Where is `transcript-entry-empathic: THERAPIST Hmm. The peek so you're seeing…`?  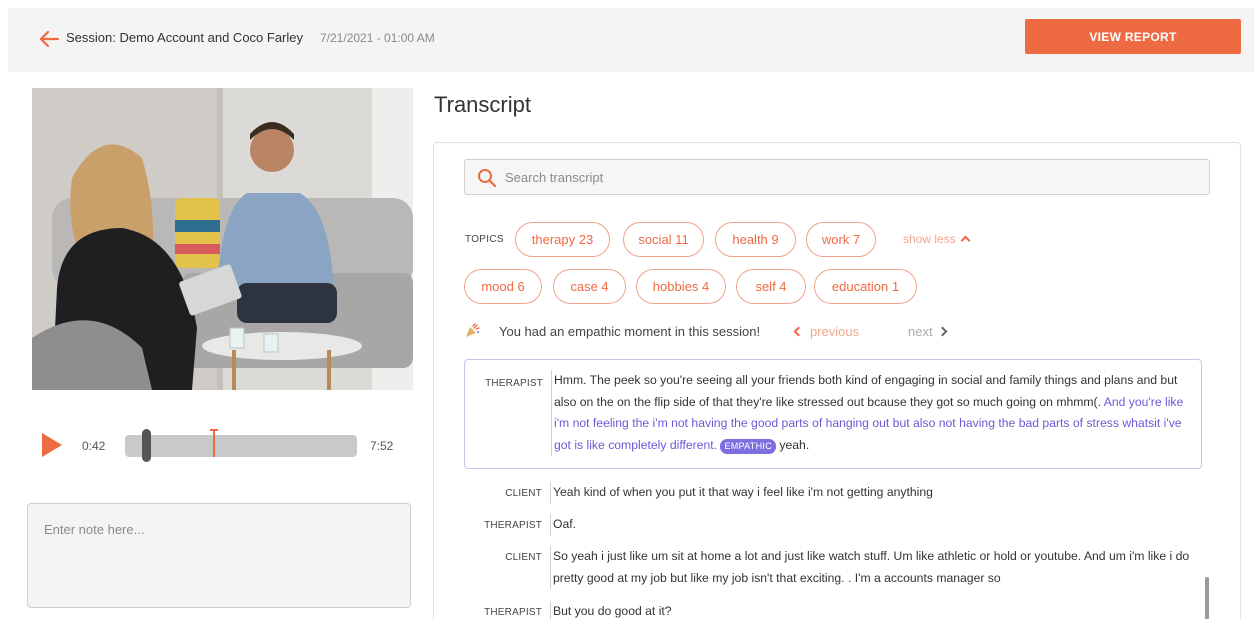 transcript-entry-empathic: THERAPIST Hmm. The peek so you're seeing… is located at coordinates (833, 414).